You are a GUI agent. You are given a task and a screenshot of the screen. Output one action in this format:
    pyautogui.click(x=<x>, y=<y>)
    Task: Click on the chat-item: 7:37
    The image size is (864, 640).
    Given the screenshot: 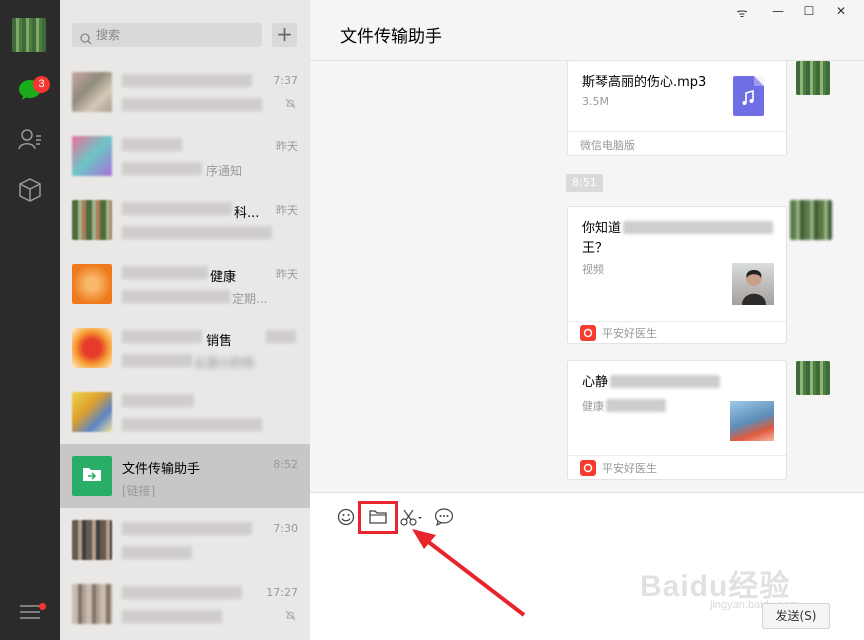 What is the action you would take?
    pyautogui.click(x=185, y=92)
    